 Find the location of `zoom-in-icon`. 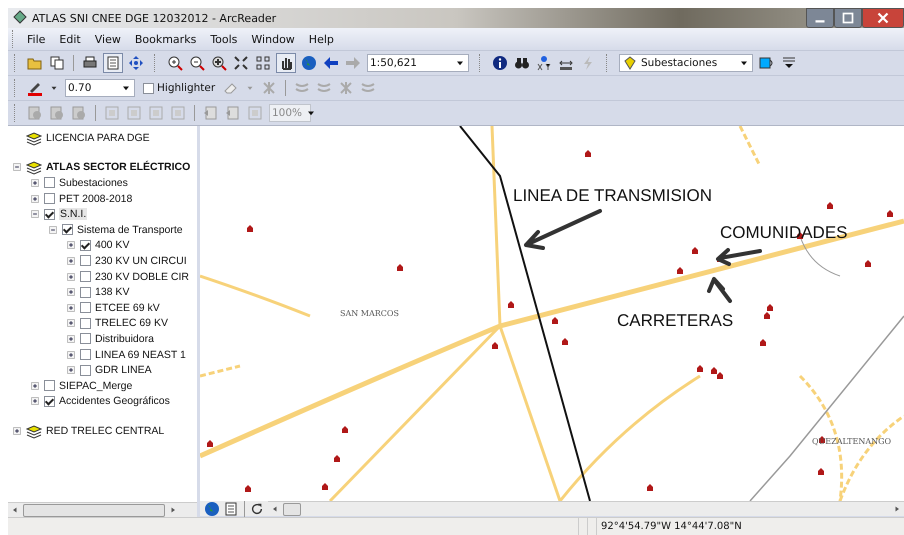

zoom-in-icon is located at coordinates (175, 63).